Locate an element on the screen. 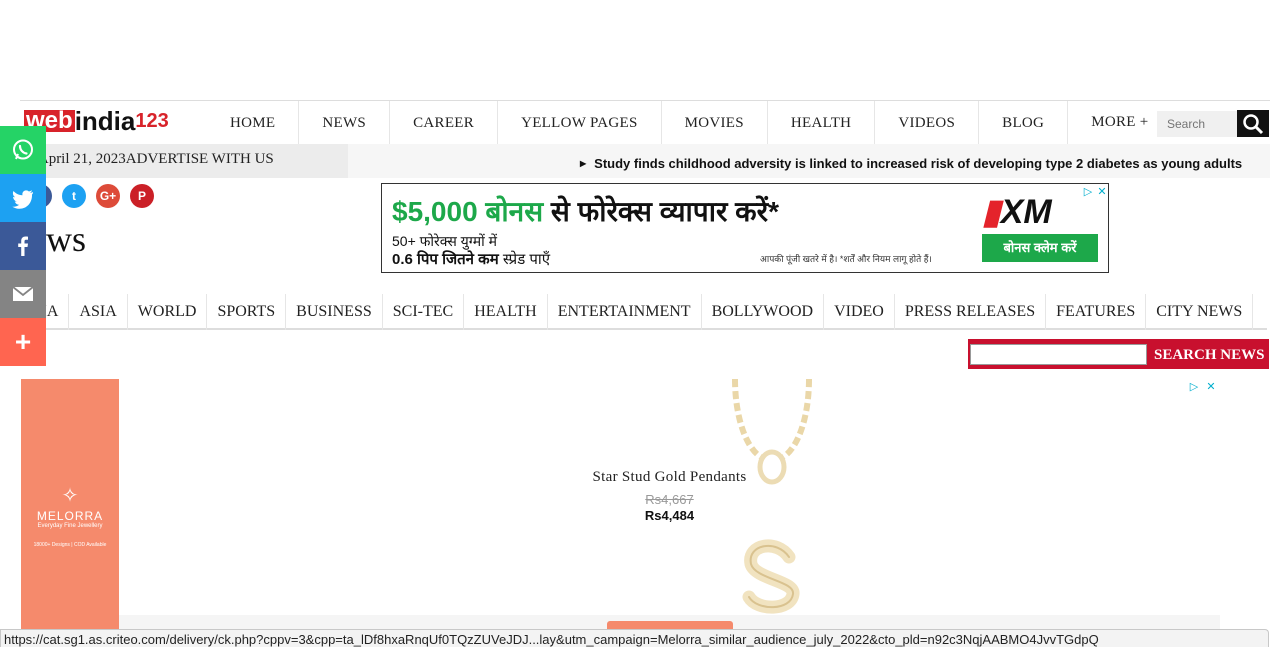 Image resolution: width=1287 pixels, height=647 pixels. ad-headline-rest: से फोरेक्स व्यापार करें* is located at coordinates (661, 211).